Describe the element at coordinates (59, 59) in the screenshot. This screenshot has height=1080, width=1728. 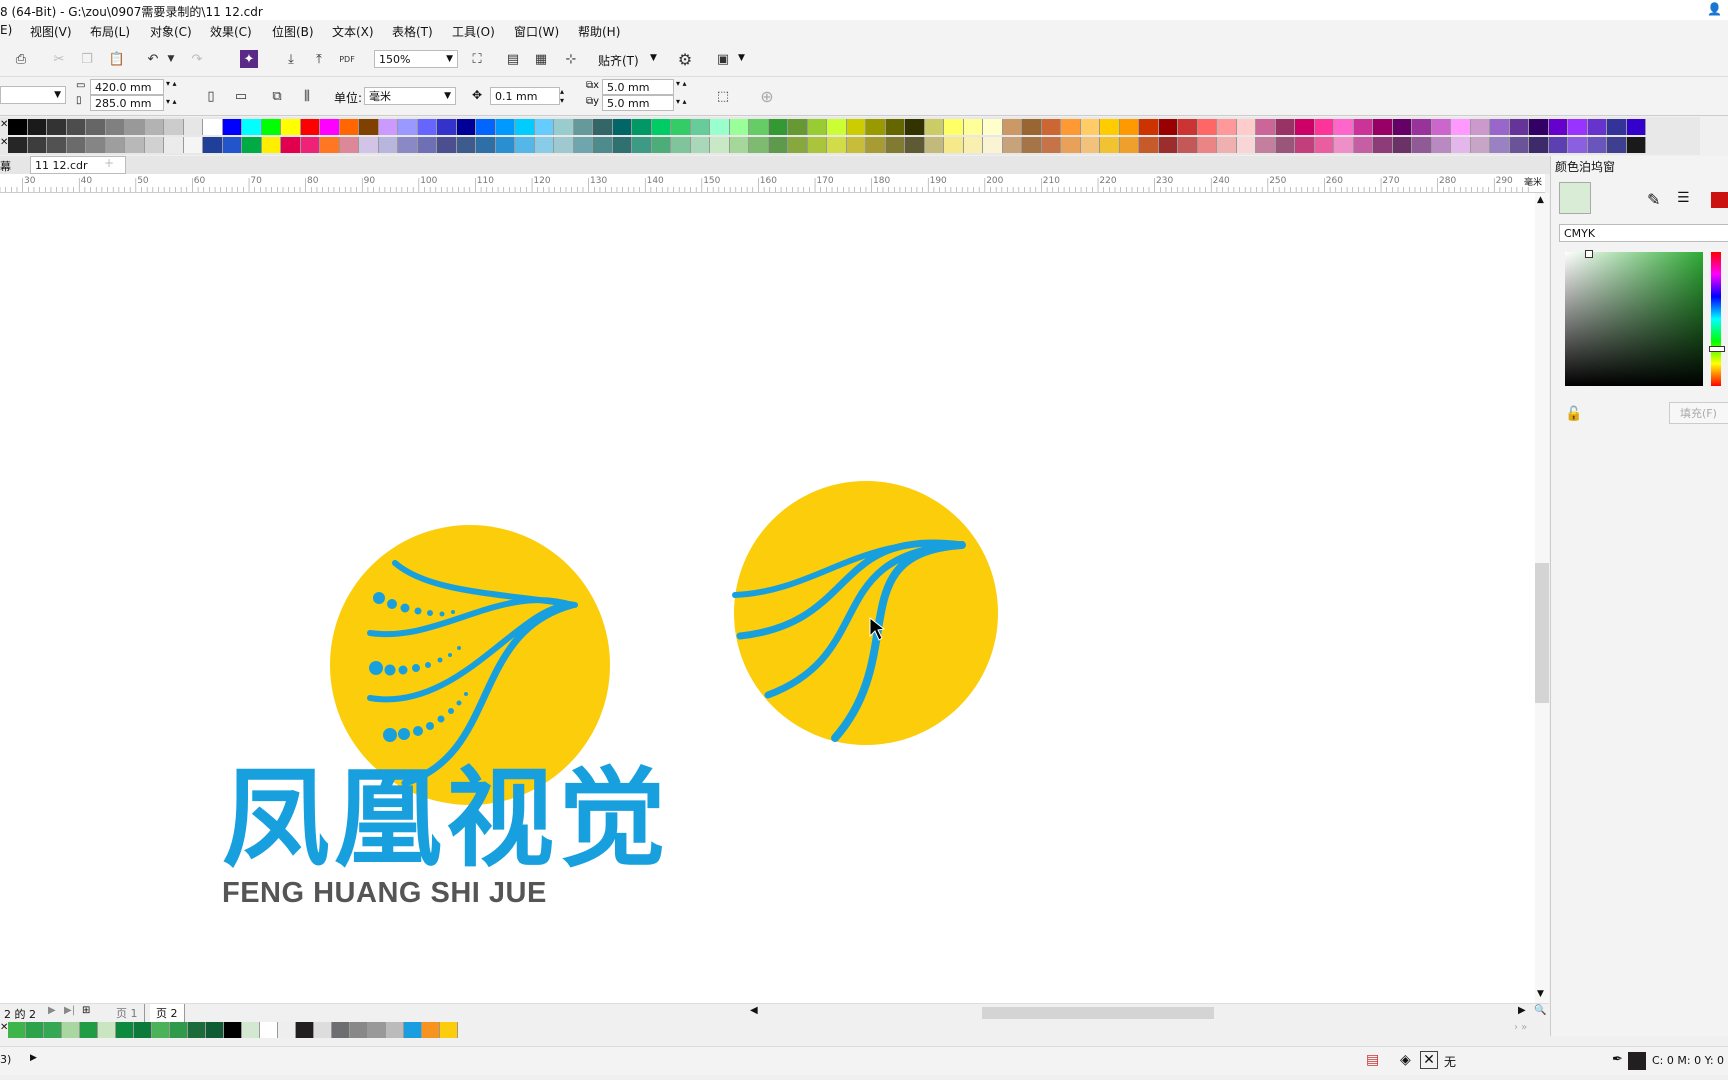
I see `cut-icon: ✂` at that location.